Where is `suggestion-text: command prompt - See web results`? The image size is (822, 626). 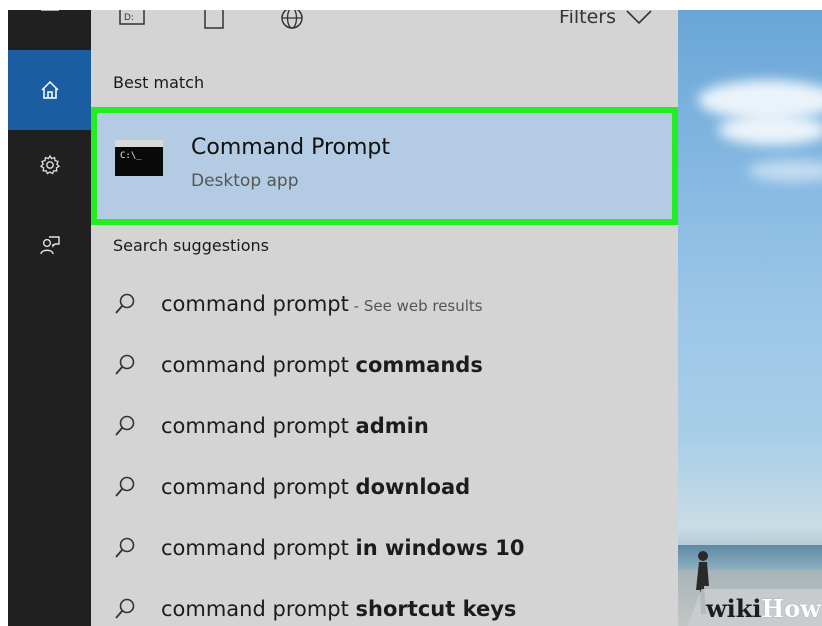 suggestion-text: command prompt - See web results is located at coordinates (322, 304).